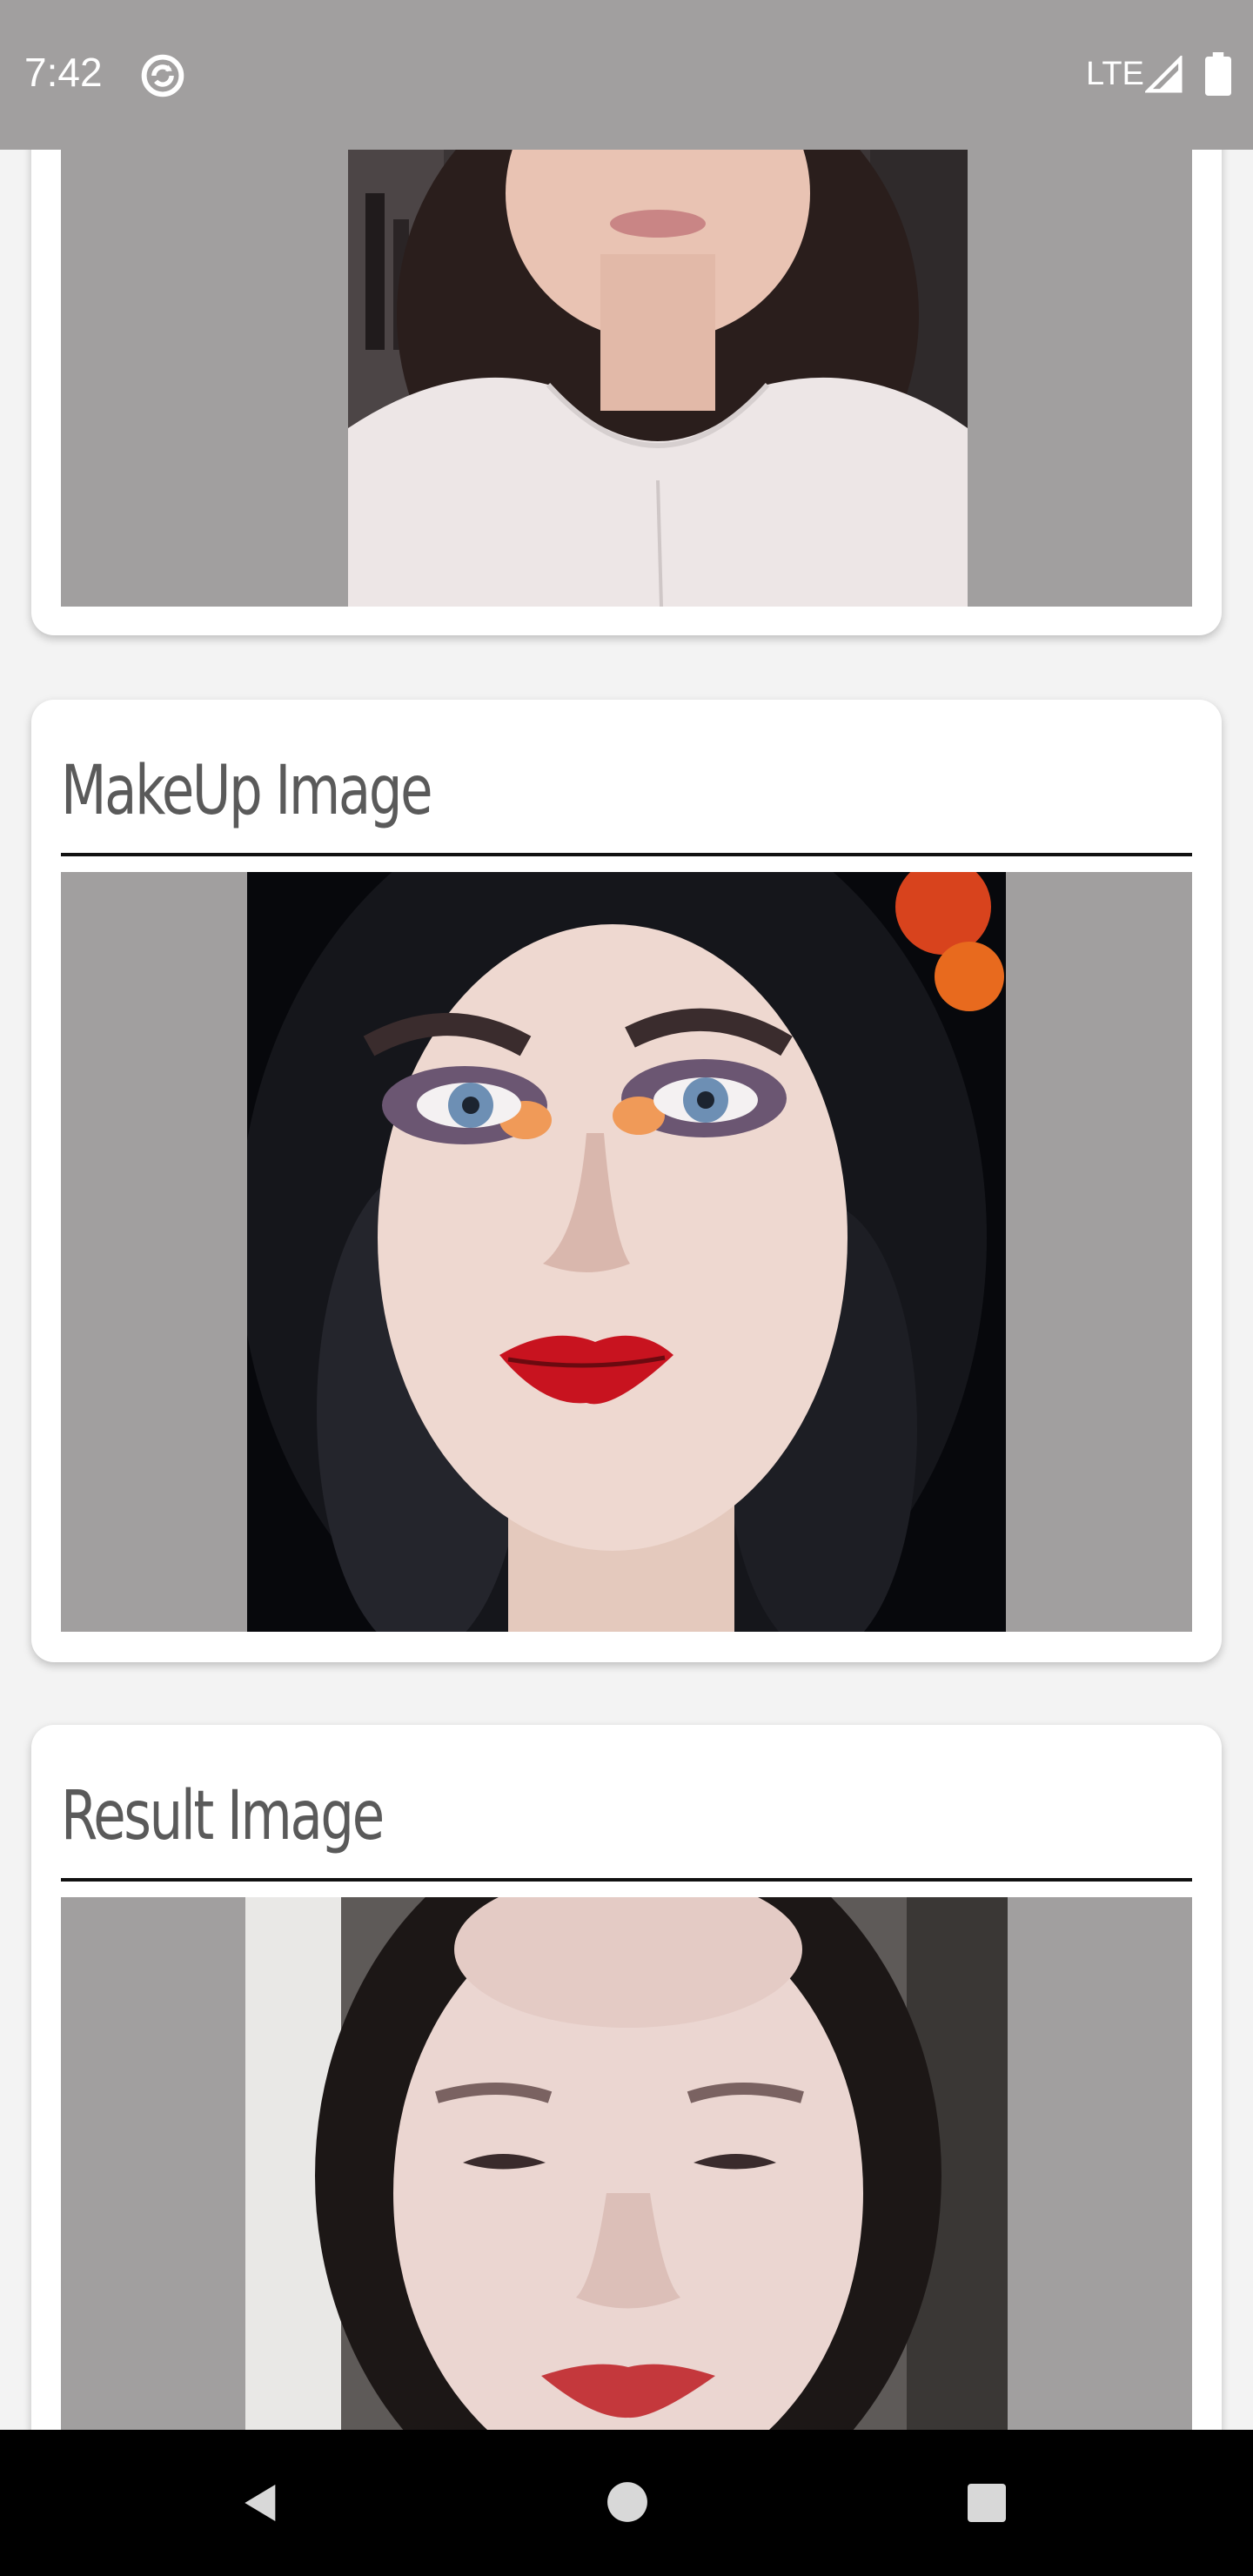  Describe the element at coordinates (63, 72) in the screenshot. I see `status-time: 7:42` at that location.